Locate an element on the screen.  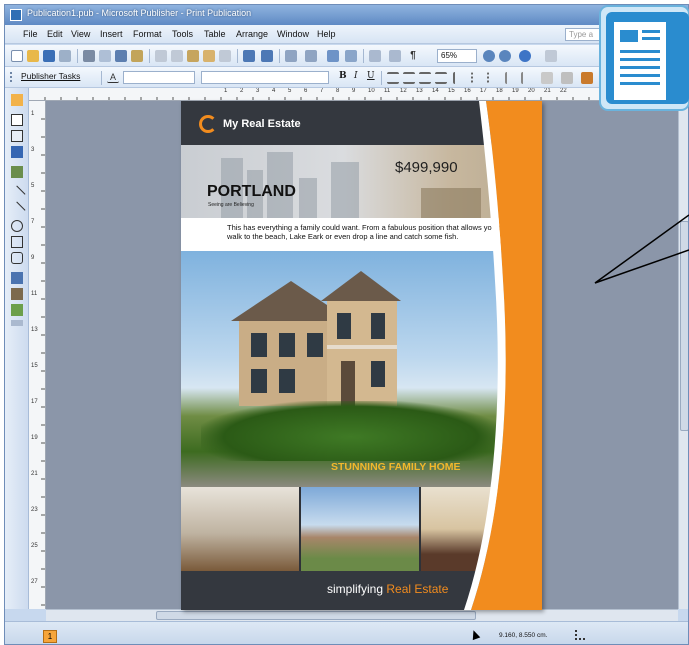
style-dropdown is located at coordinates (159, 77).